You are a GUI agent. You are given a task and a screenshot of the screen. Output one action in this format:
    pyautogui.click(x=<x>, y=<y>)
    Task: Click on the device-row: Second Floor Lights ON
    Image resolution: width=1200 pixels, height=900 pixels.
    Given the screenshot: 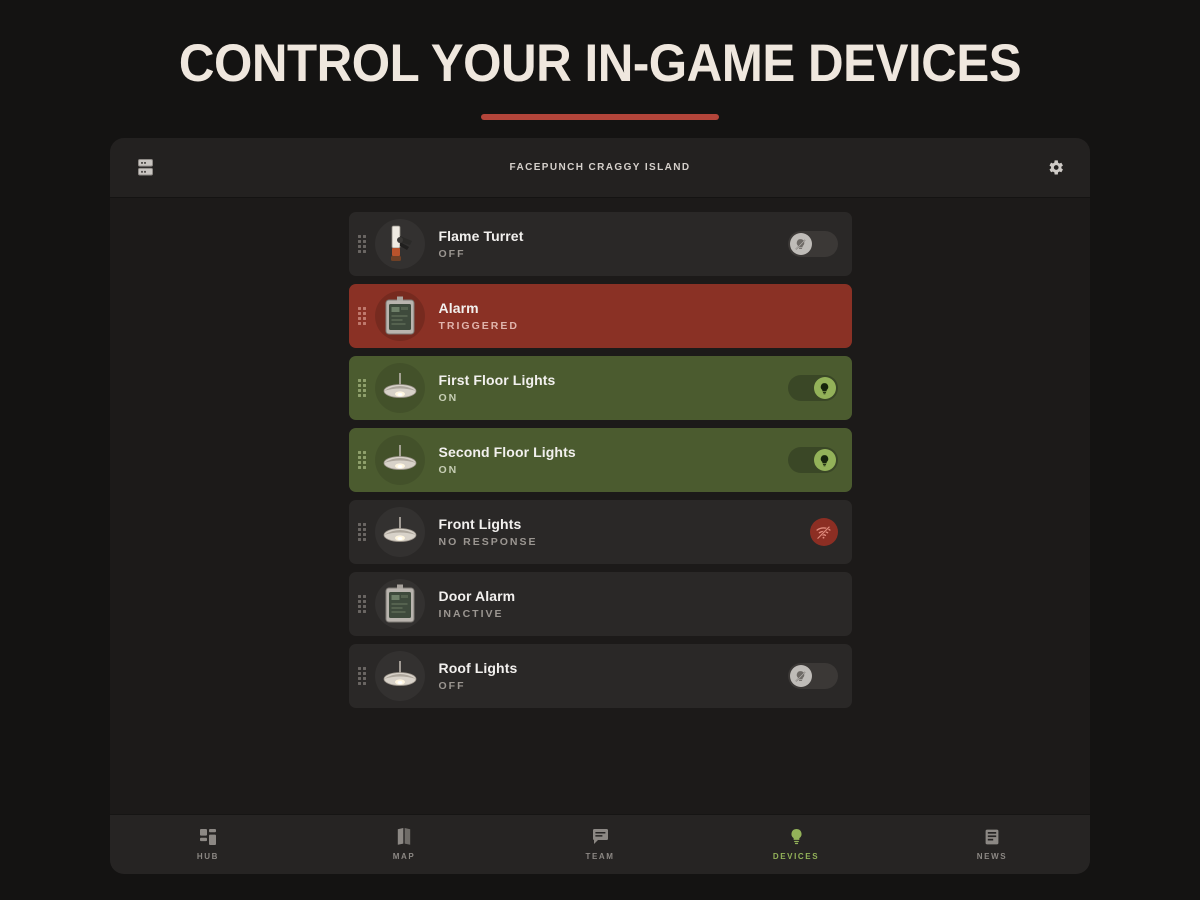 What is the action you would take?
    pyautogui.click(x=600, y=460)
    